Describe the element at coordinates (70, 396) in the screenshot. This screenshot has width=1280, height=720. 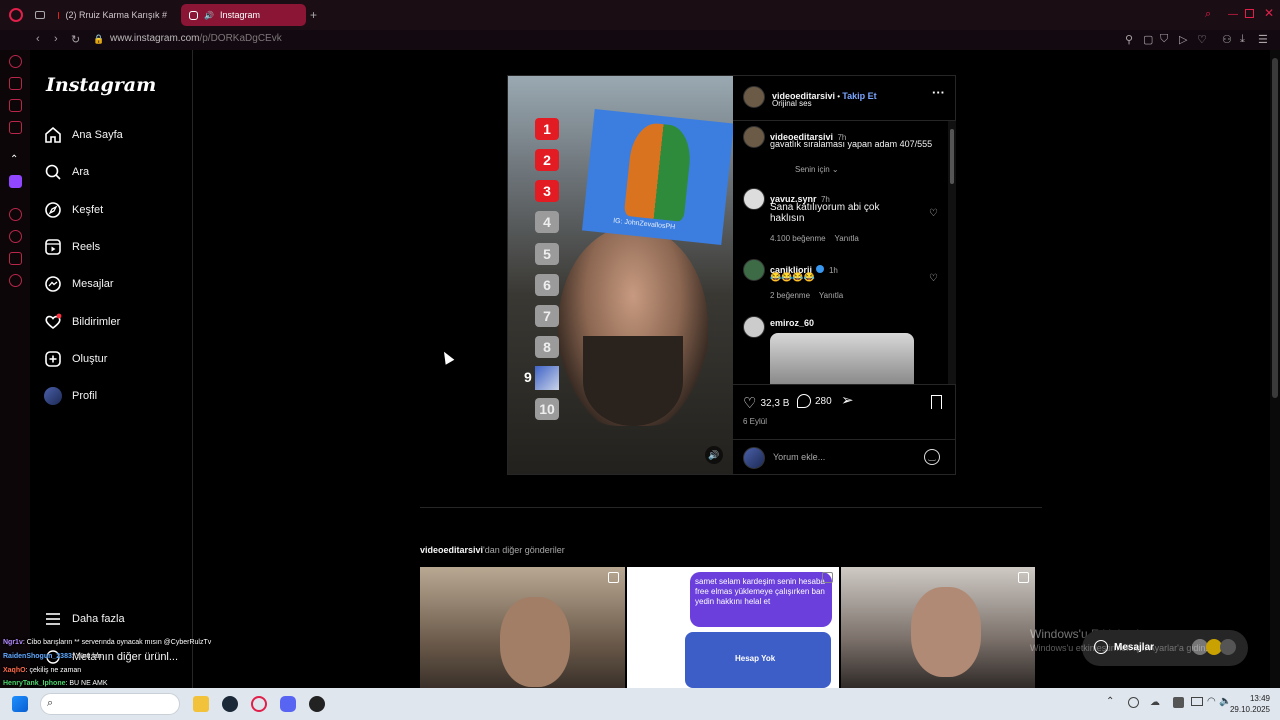
I see `nav-profile: Profil` at that location.